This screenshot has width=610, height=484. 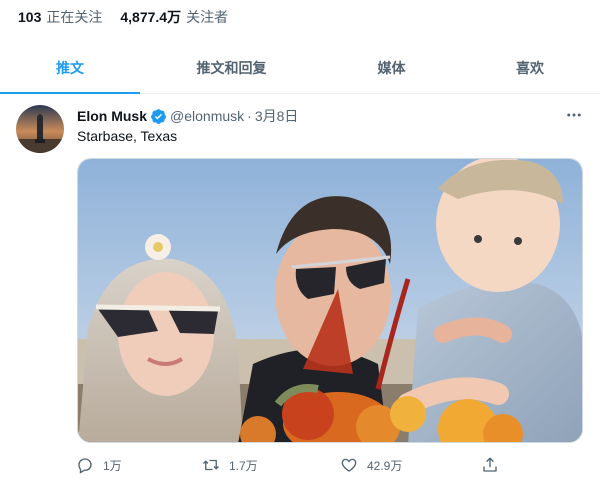 I want to click on profile-tabs: 推文 推文和回复 媒体 喜欢, so click(x=300, y=68).